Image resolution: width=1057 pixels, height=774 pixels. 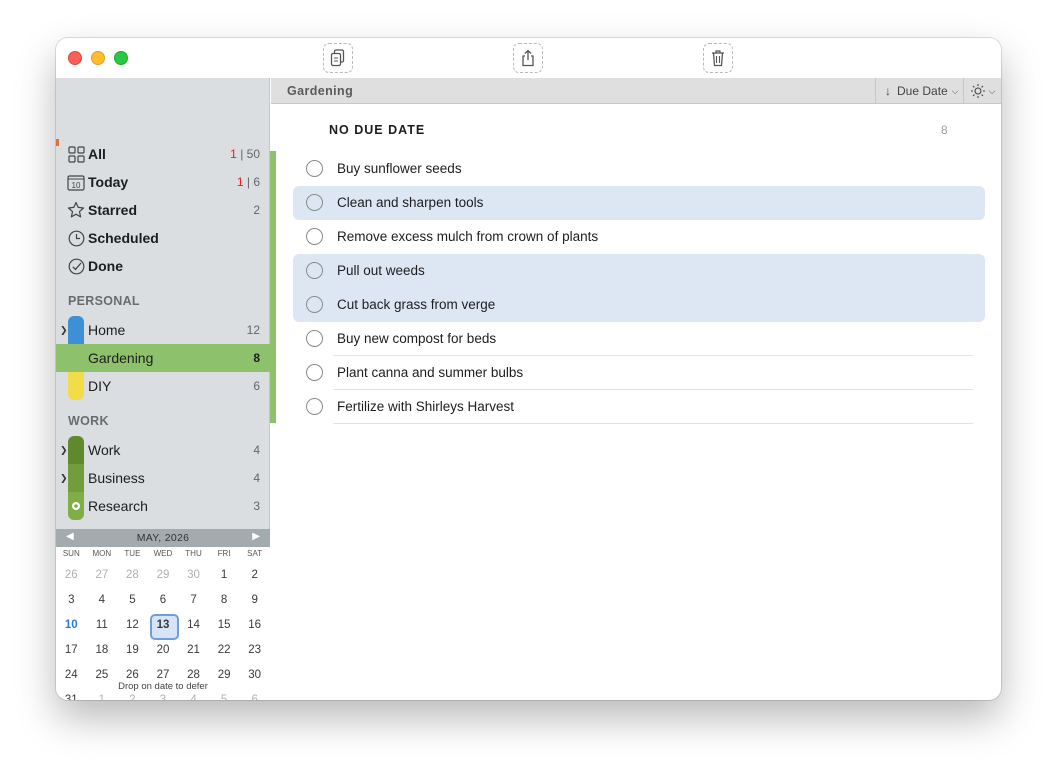 I want to click on sidebar-item-done: Done, so click(x=163, y=266).